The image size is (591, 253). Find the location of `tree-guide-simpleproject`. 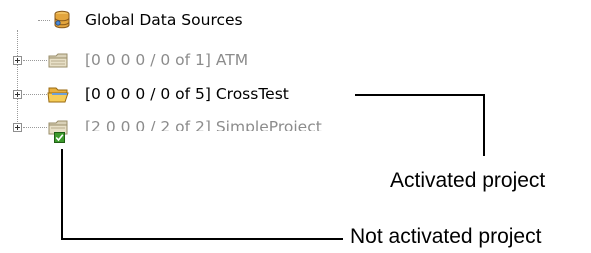

tree-guide-simpleproject is located at coordinates (35, 127).